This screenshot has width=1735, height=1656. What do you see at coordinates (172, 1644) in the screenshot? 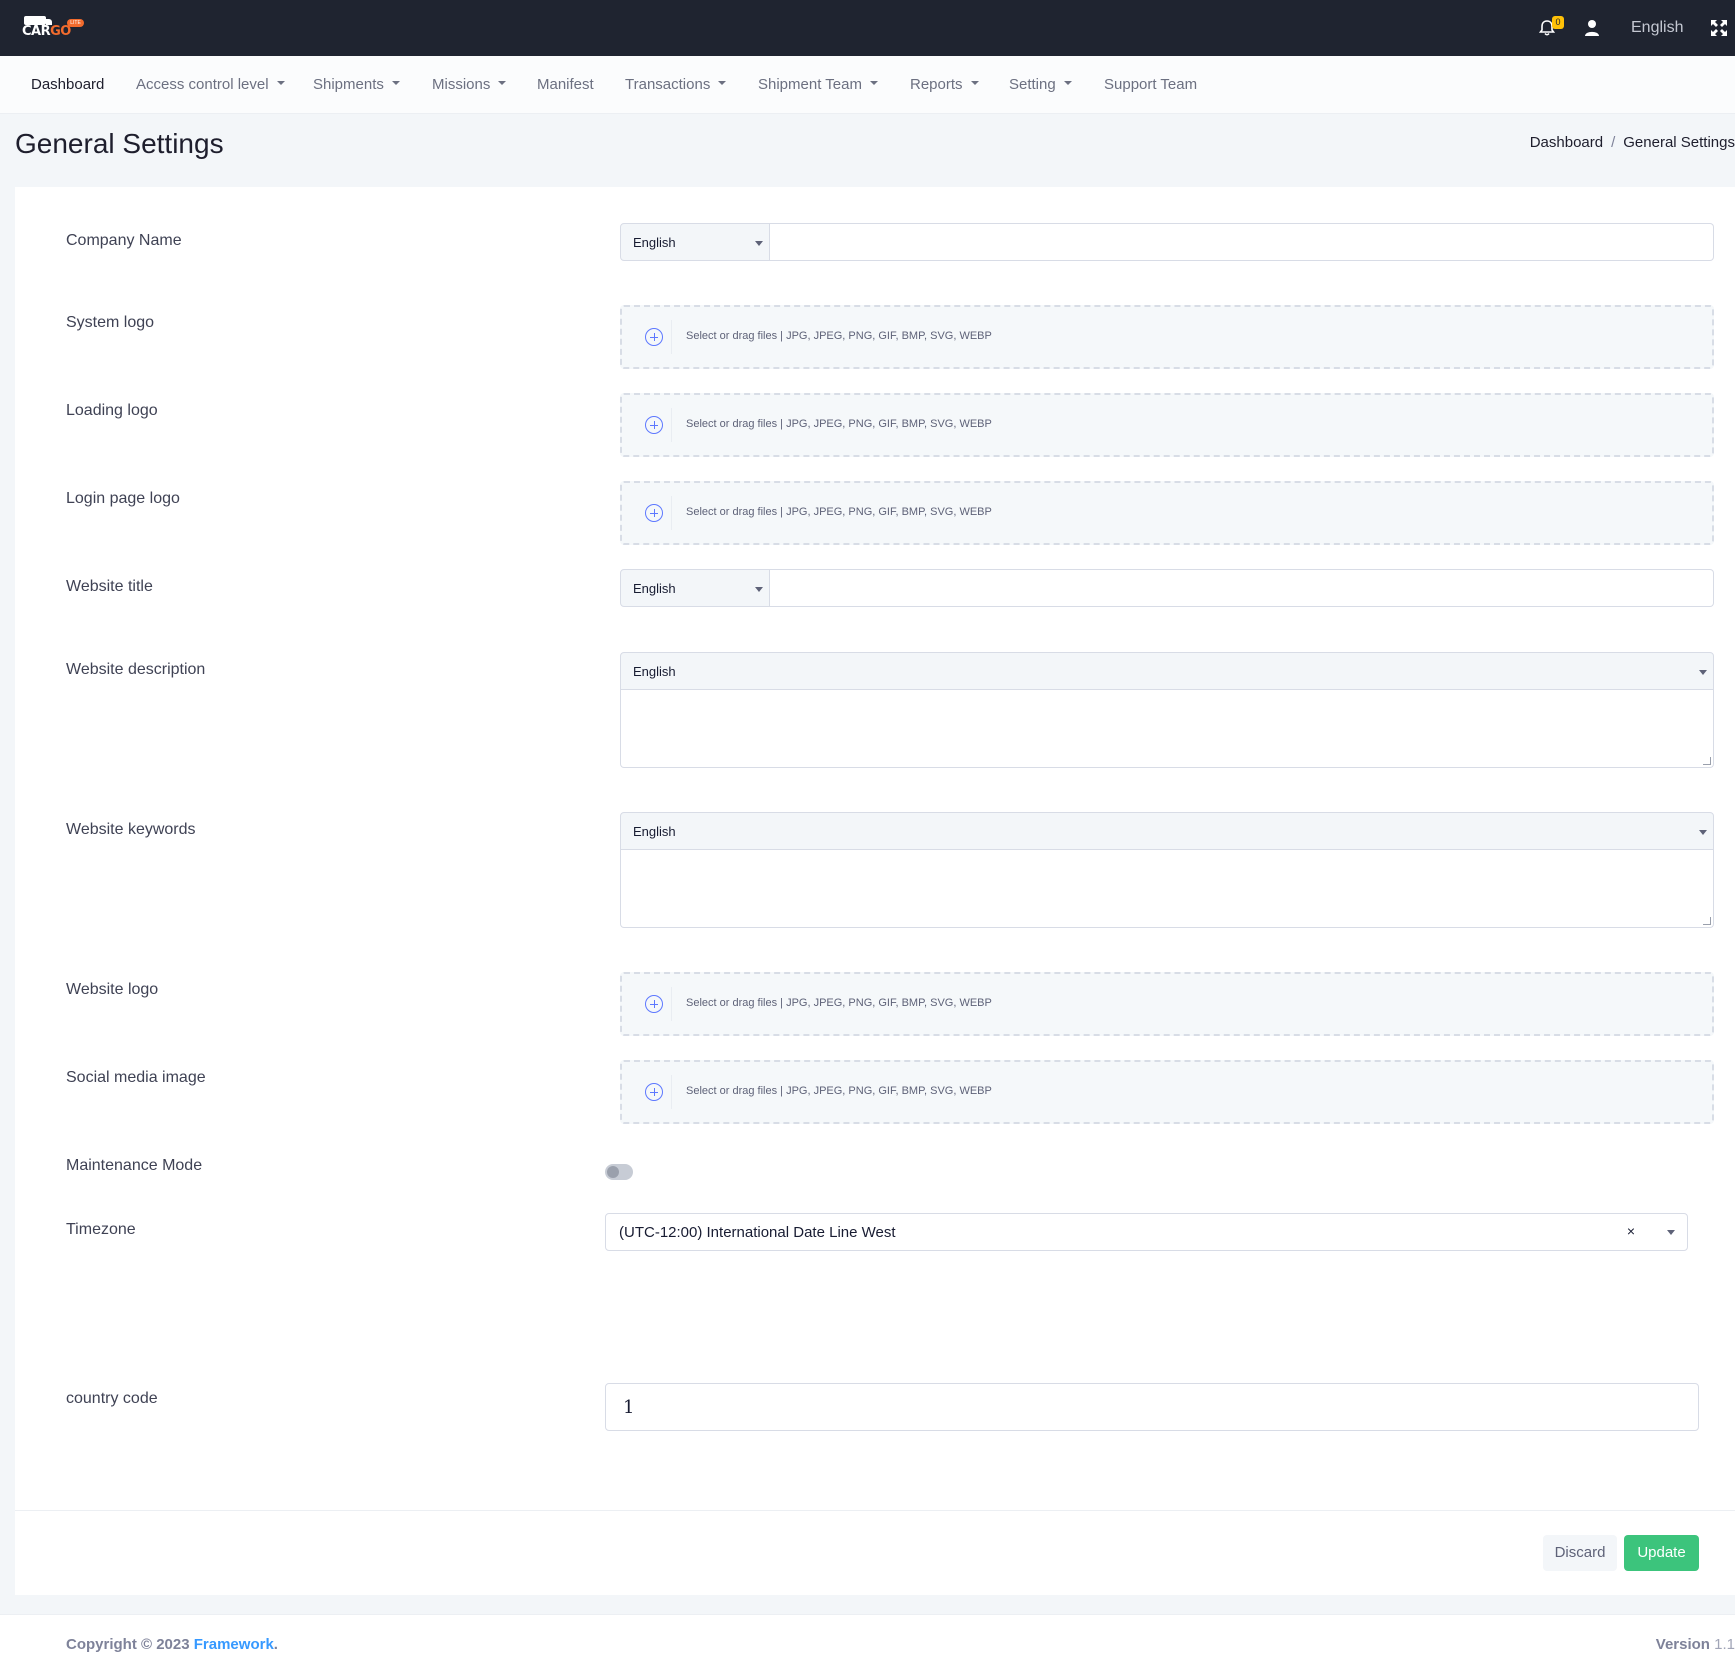
I see `copyright-text: Copyright © 2023 Framework.` at bounding box center [172, 1644].